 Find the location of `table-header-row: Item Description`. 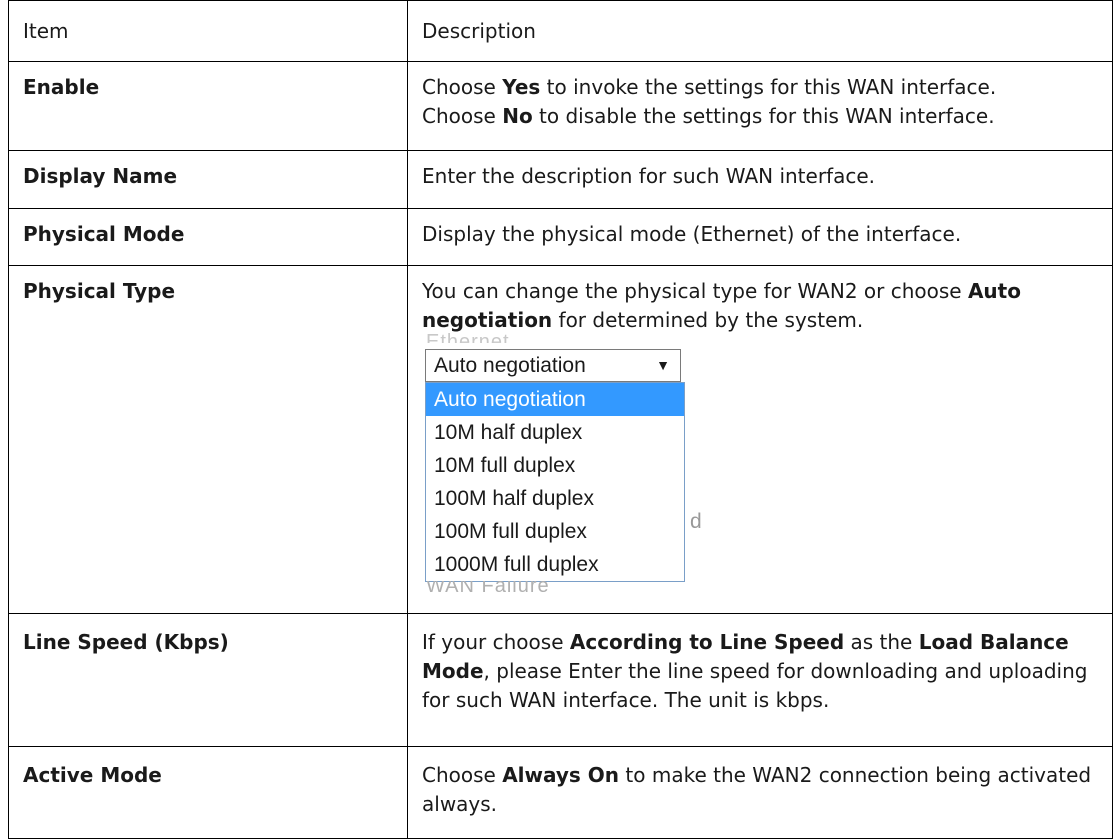

table-header-row: Item Description is located at coordinates (560, 31).